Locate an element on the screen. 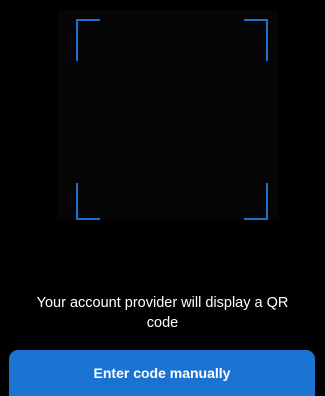 This screenshot has width=325, height=396. viewfinder-corner-top-left is located at coordinates (88, 40).